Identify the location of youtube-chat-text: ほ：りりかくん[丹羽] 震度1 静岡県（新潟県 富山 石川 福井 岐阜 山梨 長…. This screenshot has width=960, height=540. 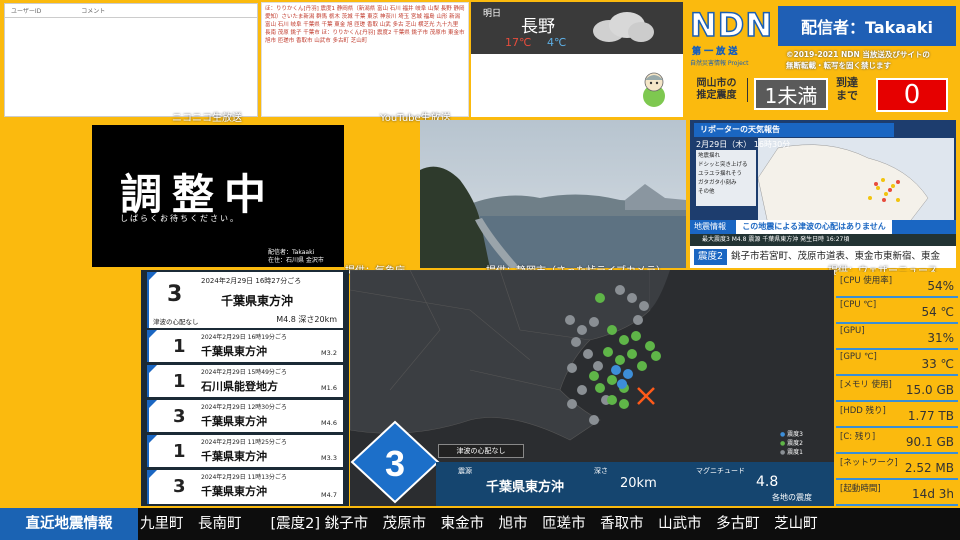
(365, 25).